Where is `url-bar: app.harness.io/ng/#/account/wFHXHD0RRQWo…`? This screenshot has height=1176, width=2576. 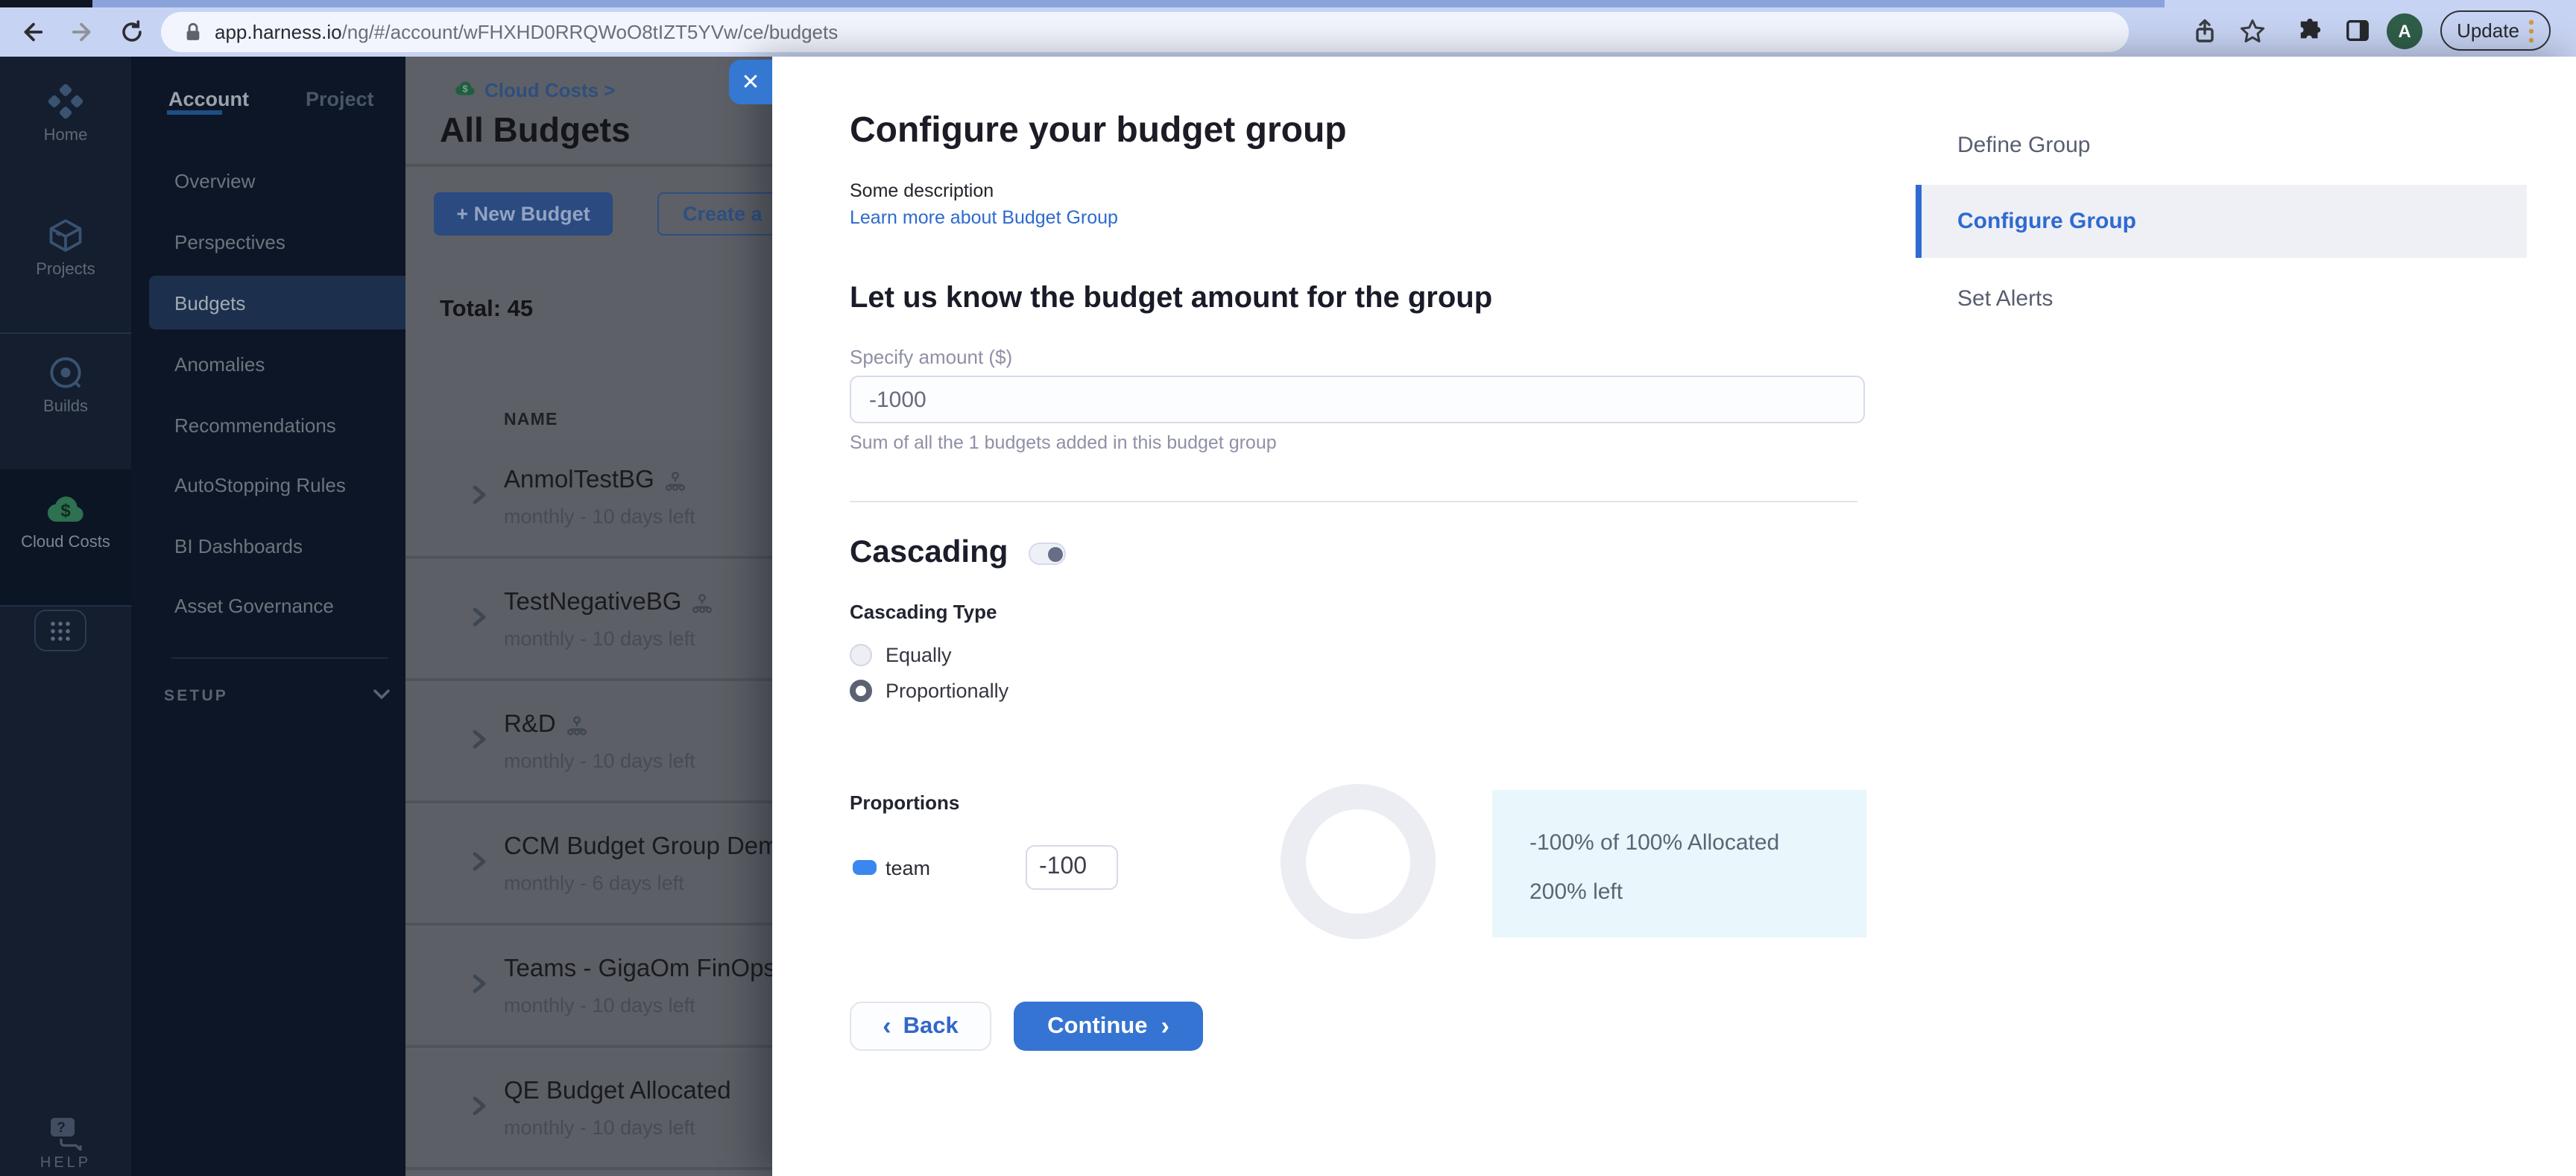
url-bar: app.harness.io/ng/#/account/wFHXHD0RRQWo… is located at coordinates (1145, 32).